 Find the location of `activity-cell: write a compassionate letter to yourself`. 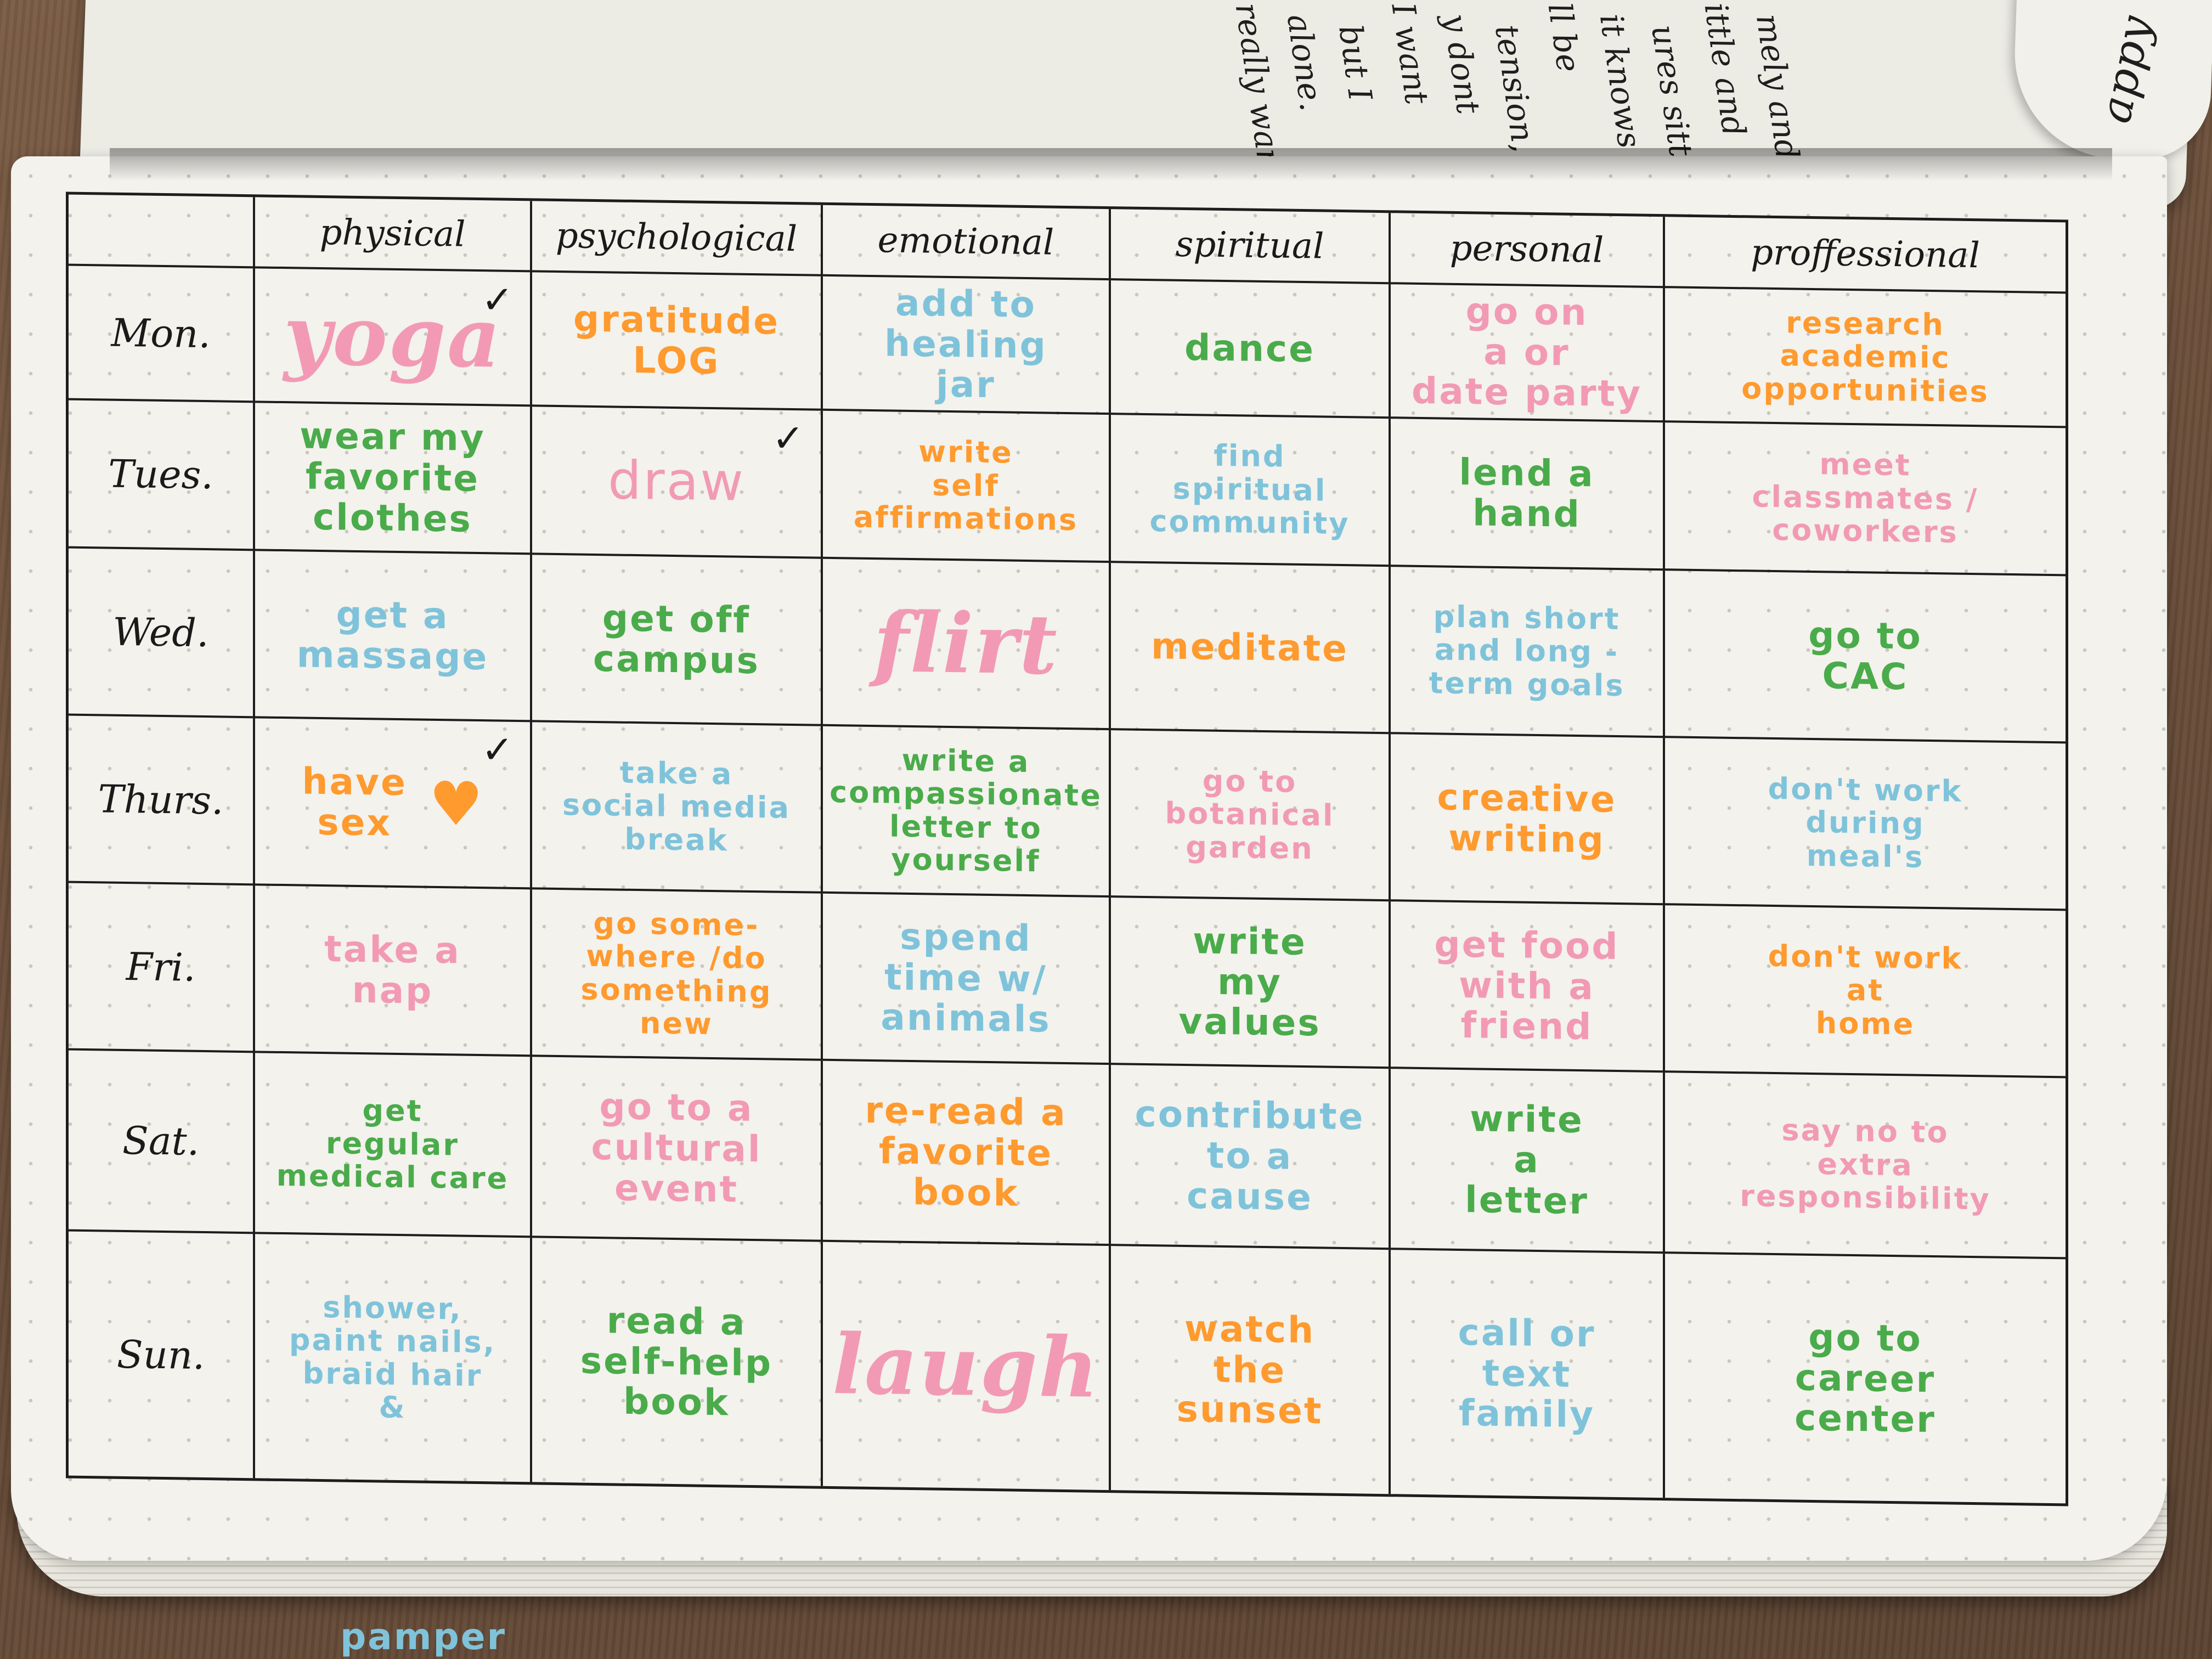

activity-cell: write a compassionate letter to yourself is located at coordinates (967, 812).